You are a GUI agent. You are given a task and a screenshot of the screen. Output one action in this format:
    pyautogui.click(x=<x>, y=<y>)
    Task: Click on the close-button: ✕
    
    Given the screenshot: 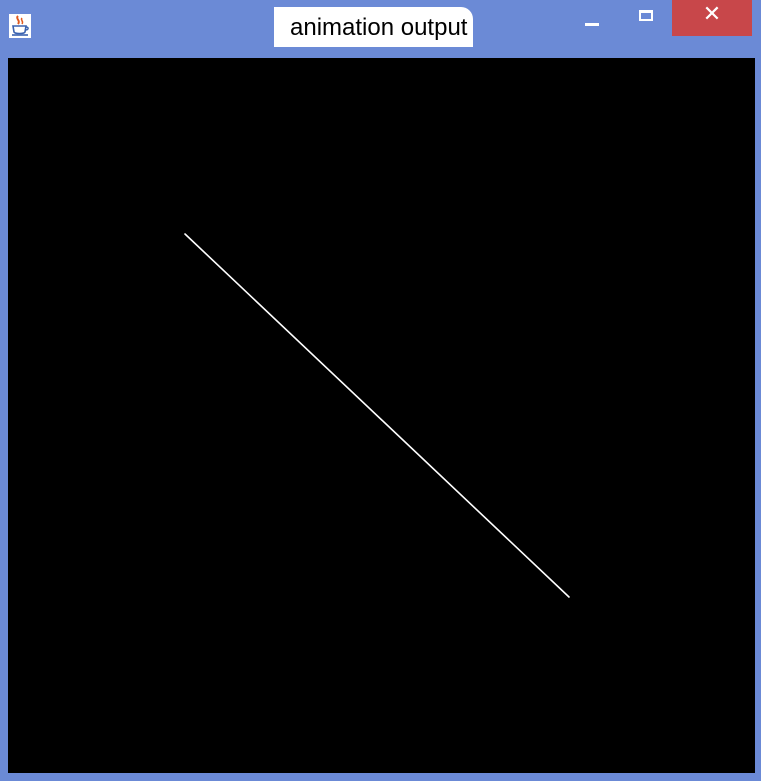 What is the action you would take?
    pyautogui.click(x=712, y=18)
    